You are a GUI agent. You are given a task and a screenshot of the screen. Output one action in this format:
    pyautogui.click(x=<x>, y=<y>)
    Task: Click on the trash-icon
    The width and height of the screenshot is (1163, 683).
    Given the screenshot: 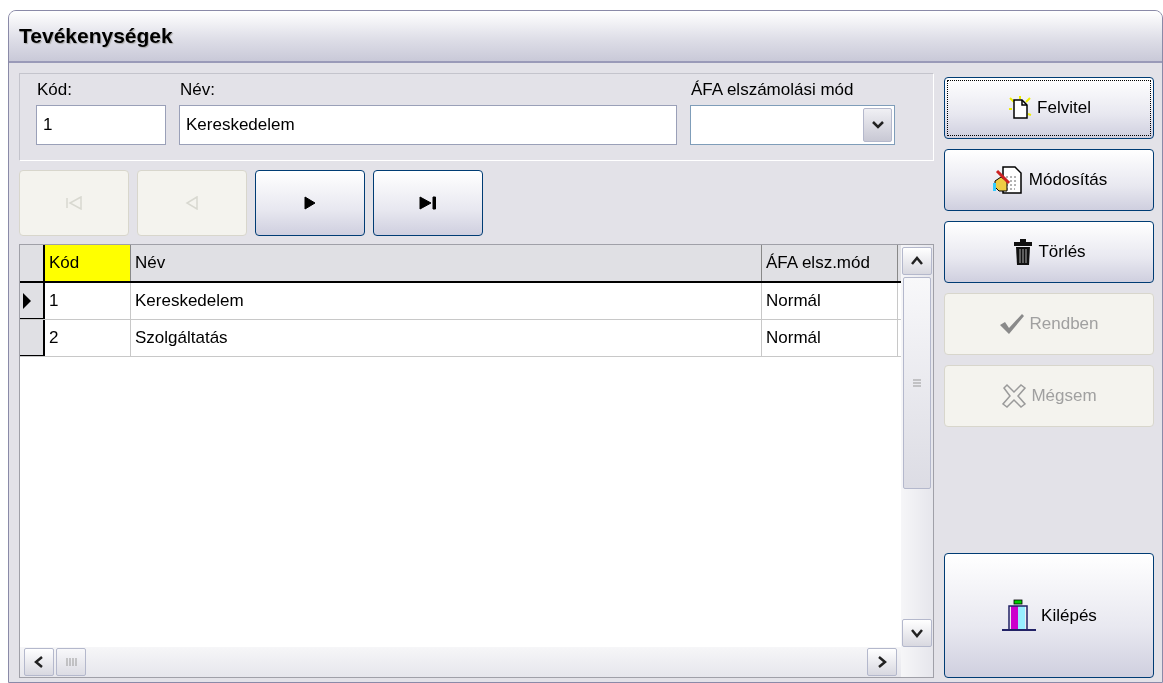 What is the action you would take?
    pyautogui.click(x=1023, y=252)
    